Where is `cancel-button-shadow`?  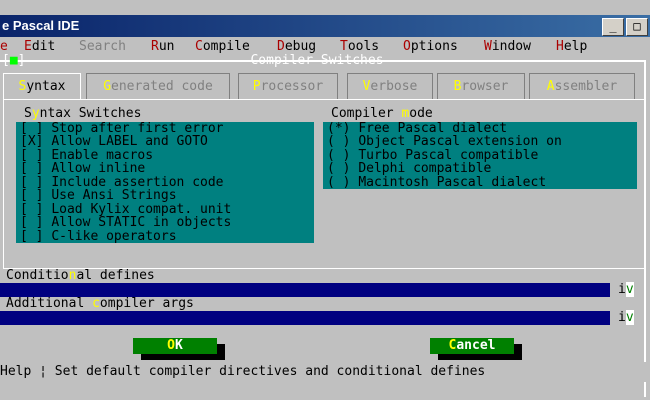
cancel-button-shadow is located at coordinates (518, 349).